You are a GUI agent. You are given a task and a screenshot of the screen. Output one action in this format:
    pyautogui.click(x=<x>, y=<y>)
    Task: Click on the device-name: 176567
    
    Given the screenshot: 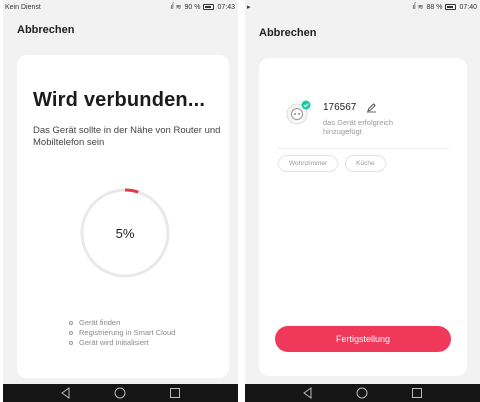 What is the action you would take?
    pyautogui.click(x=340, y=107)
    